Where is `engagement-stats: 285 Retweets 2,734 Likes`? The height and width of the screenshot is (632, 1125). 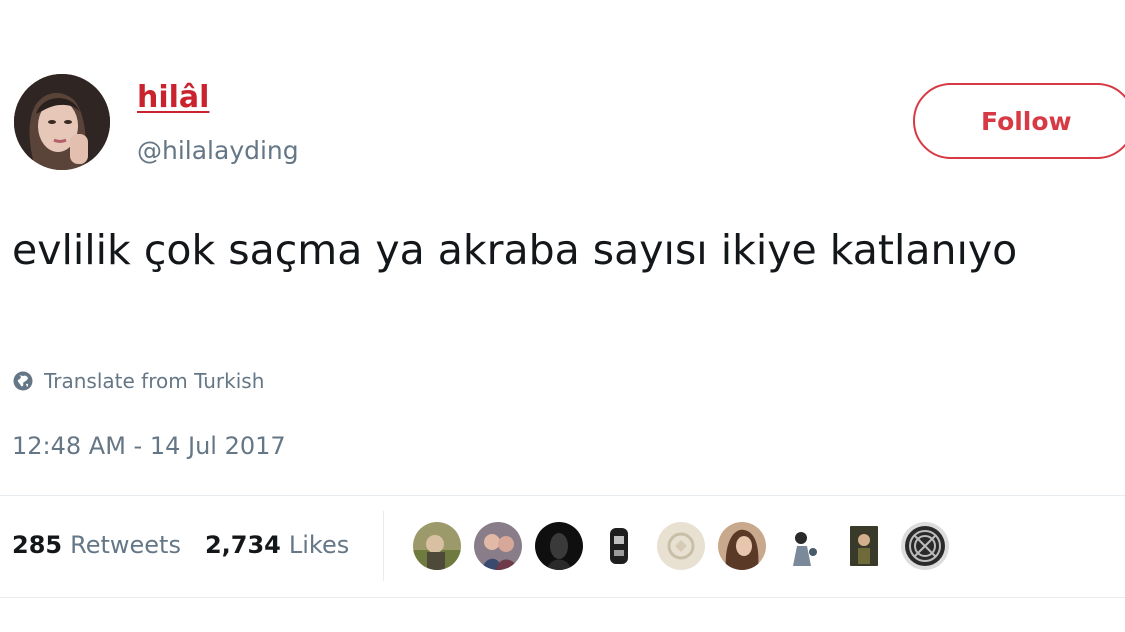
engagement-stats: 285 Retweets 2,734 Likes is located at coordinates (180, 545).